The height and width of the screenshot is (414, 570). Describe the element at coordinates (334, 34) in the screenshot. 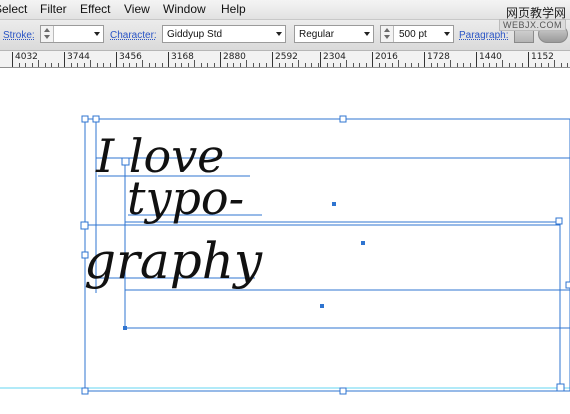

I see `font-style-select: Regular` at that location.